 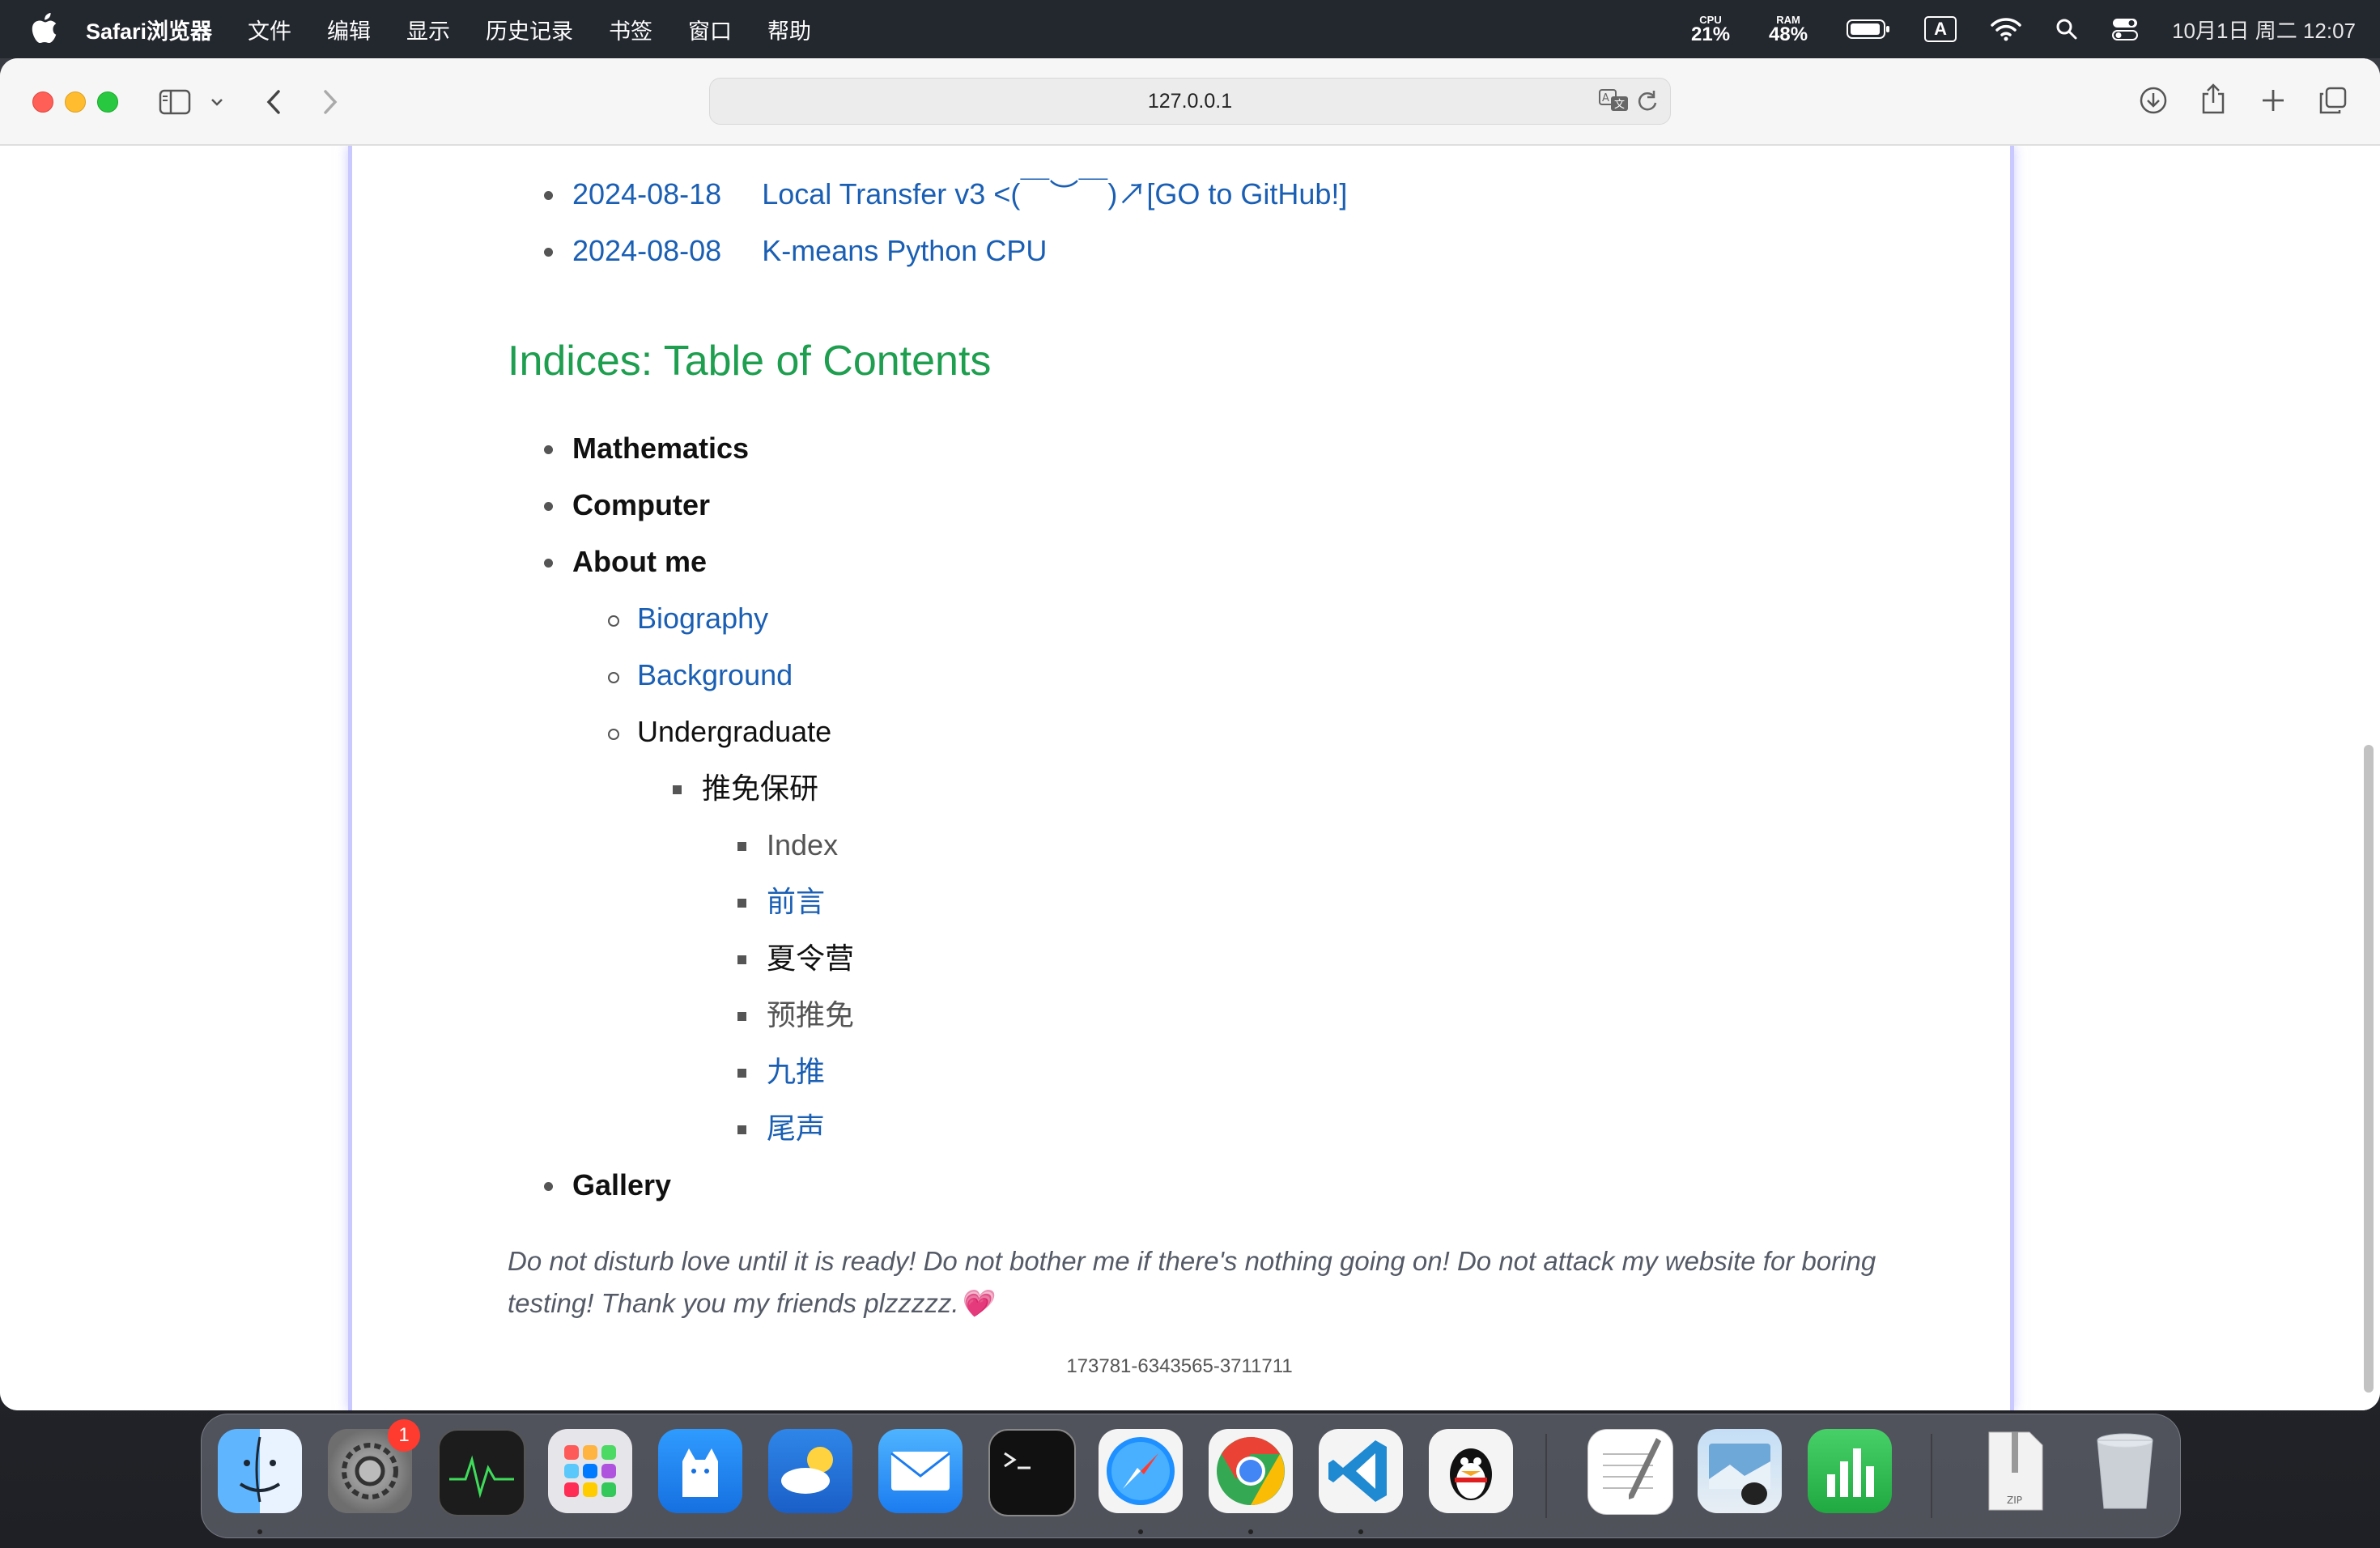 I want to click on toc-link-september: 九推, so click(x=796, y=1072).